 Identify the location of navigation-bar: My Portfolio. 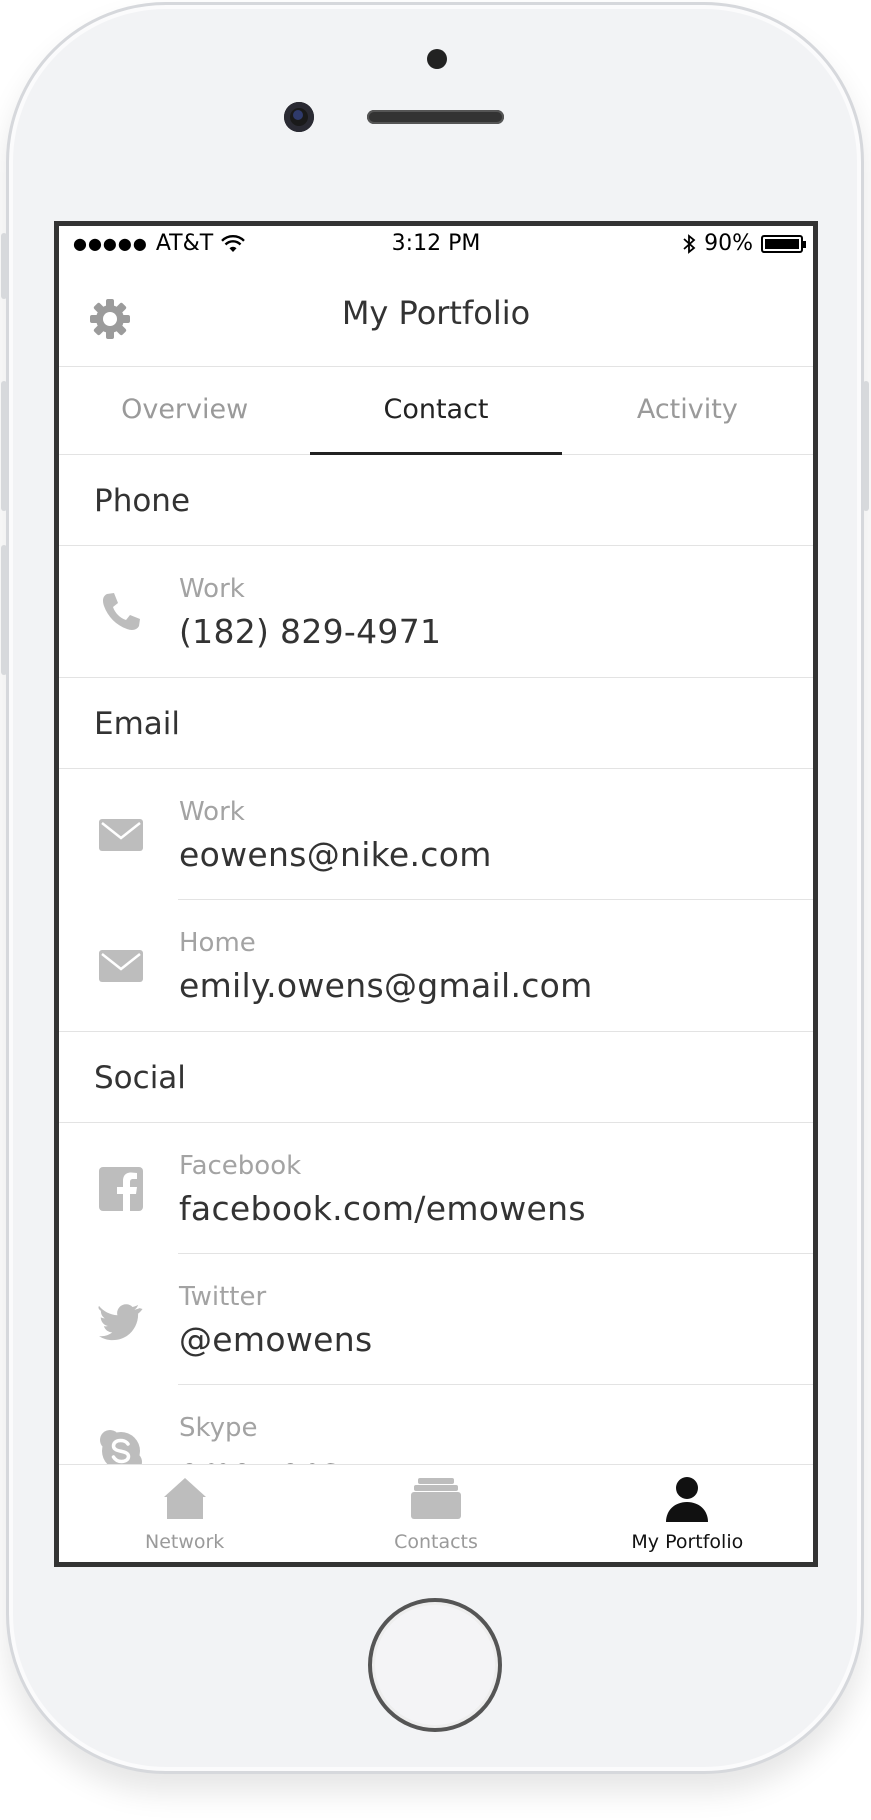
(436, 313).